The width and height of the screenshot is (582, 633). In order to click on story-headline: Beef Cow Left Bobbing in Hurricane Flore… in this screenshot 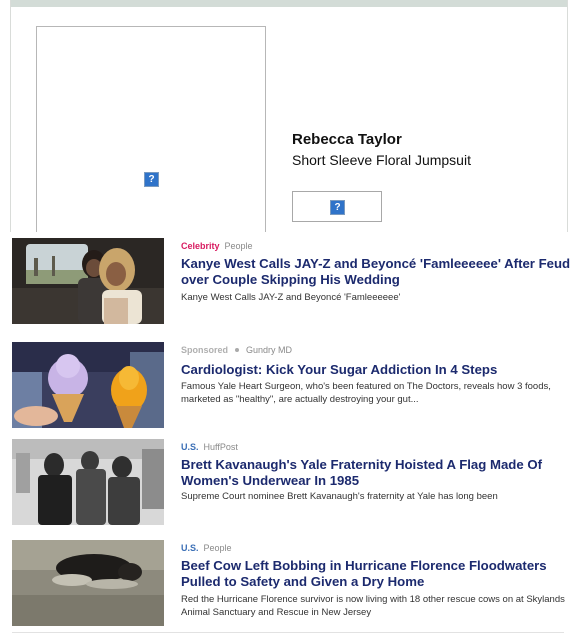, I will do `click(378, 574)`.